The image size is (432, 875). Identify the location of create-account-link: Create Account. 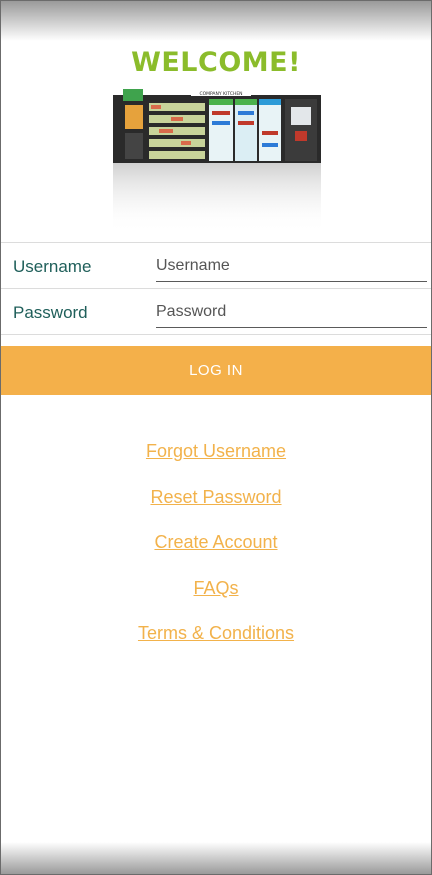
(216, 542).